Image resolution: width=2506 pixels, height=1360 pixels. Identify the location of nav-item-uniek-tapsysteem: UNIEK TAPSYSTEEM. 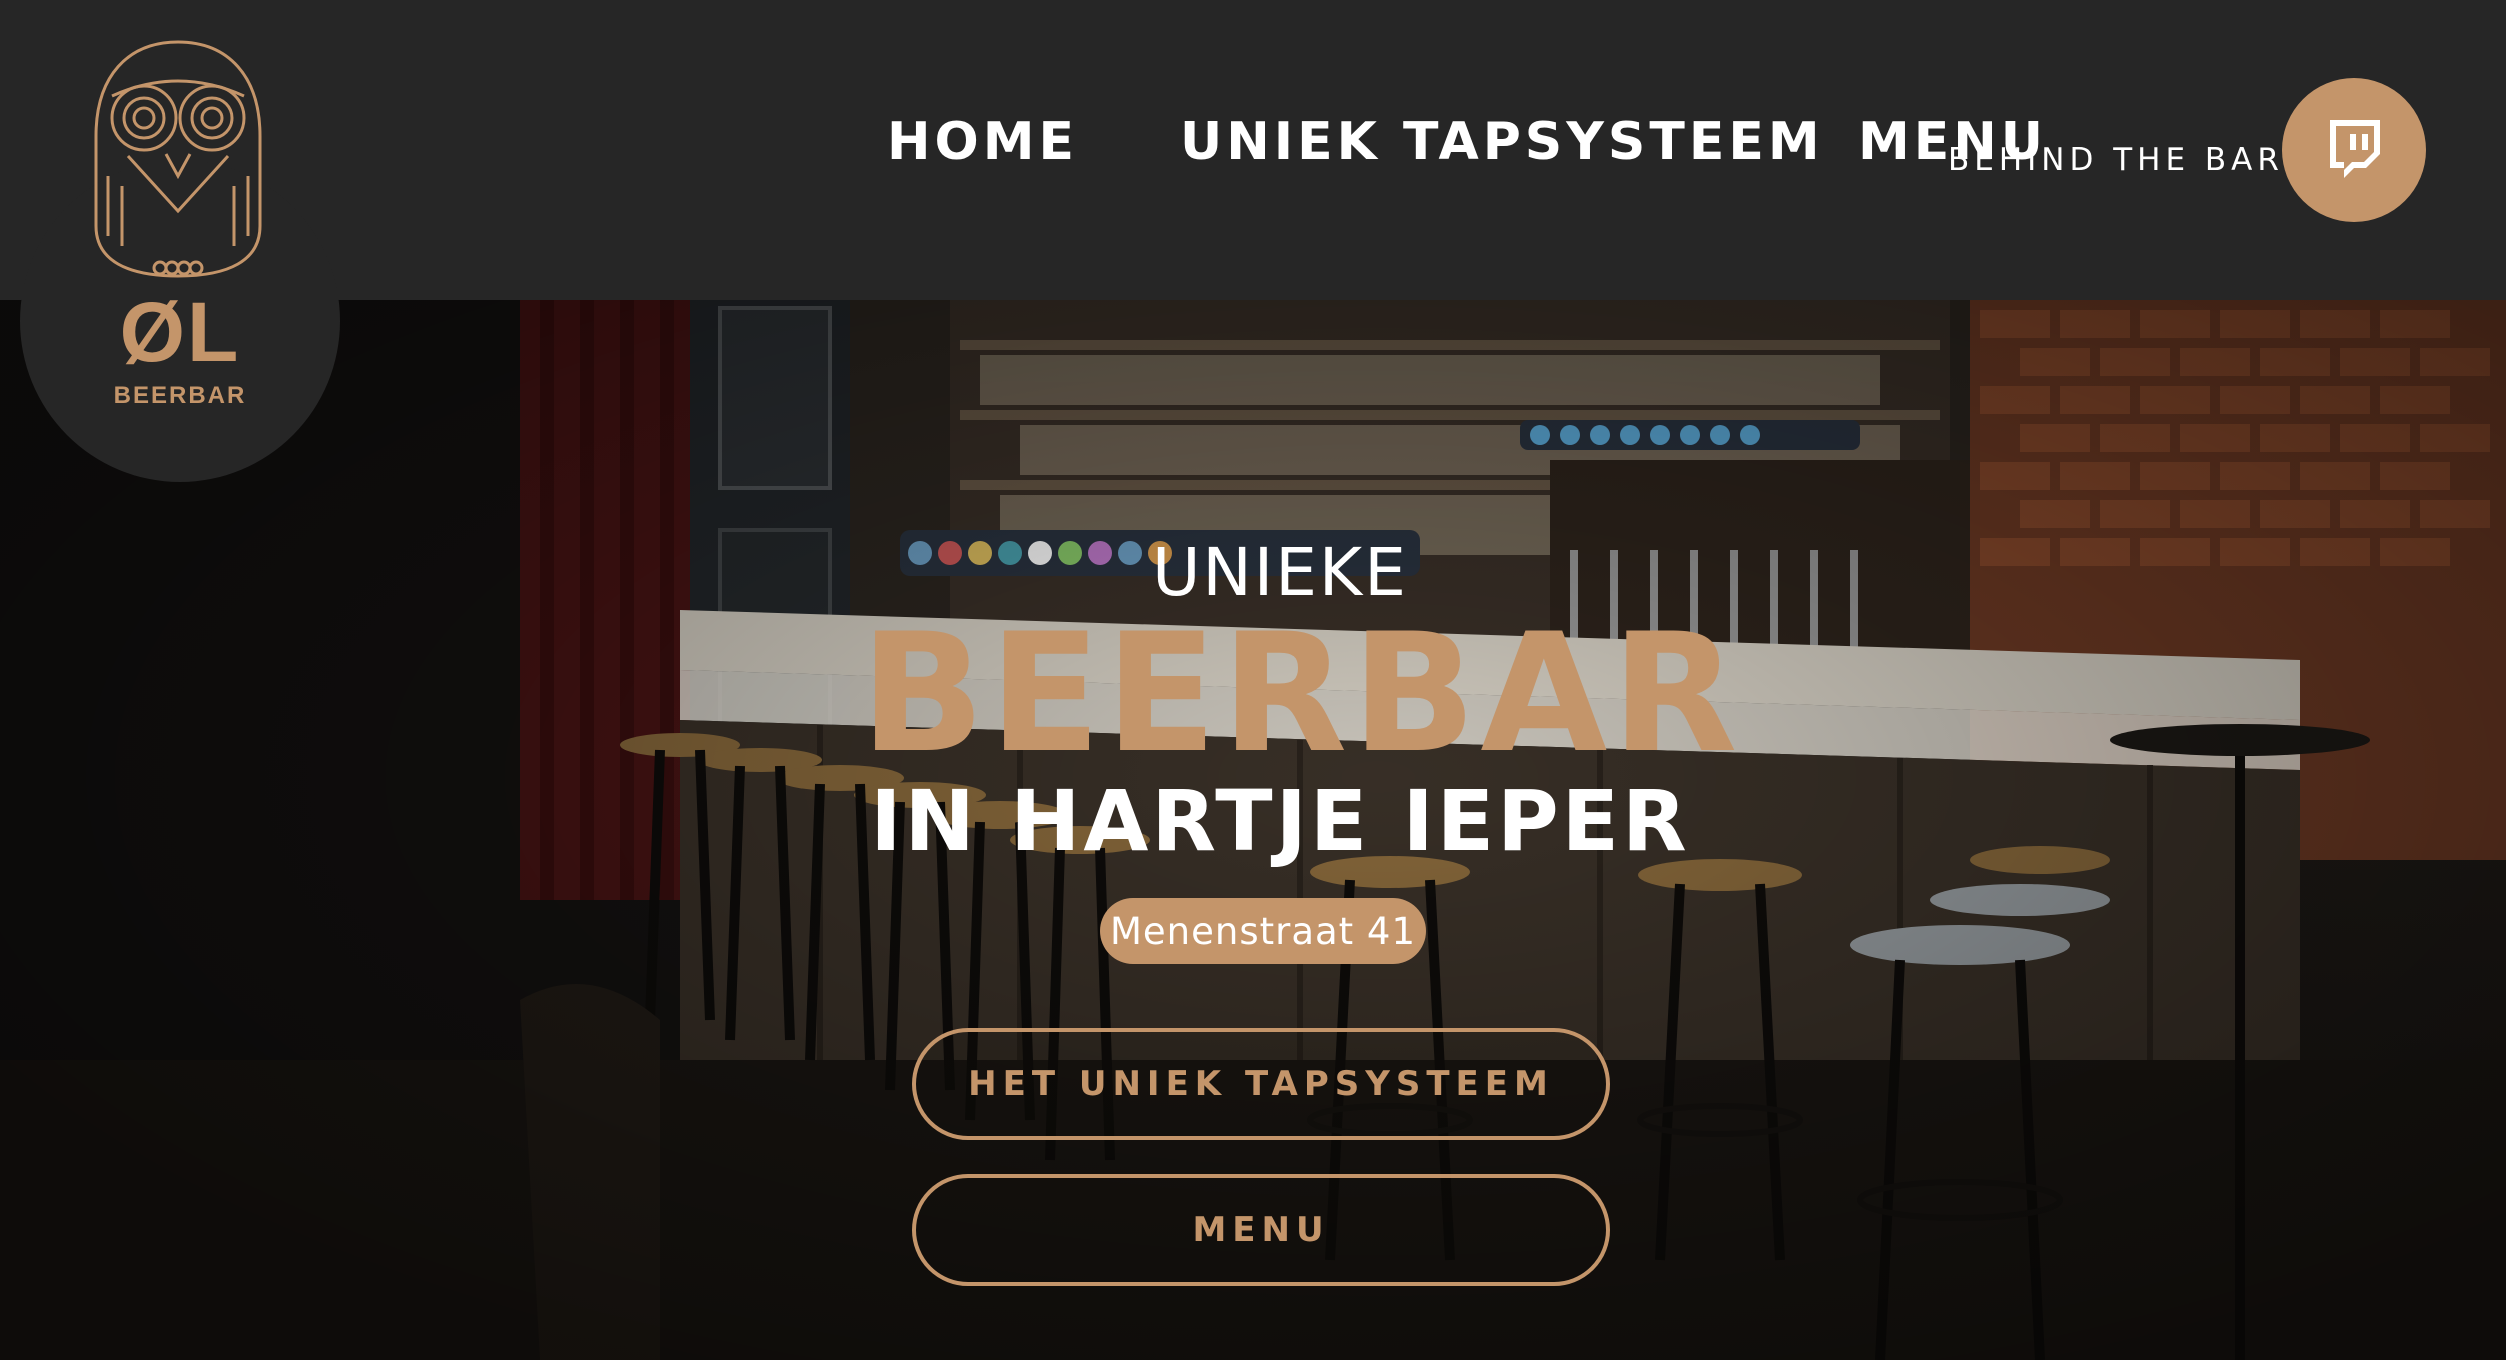
(1502, 142).